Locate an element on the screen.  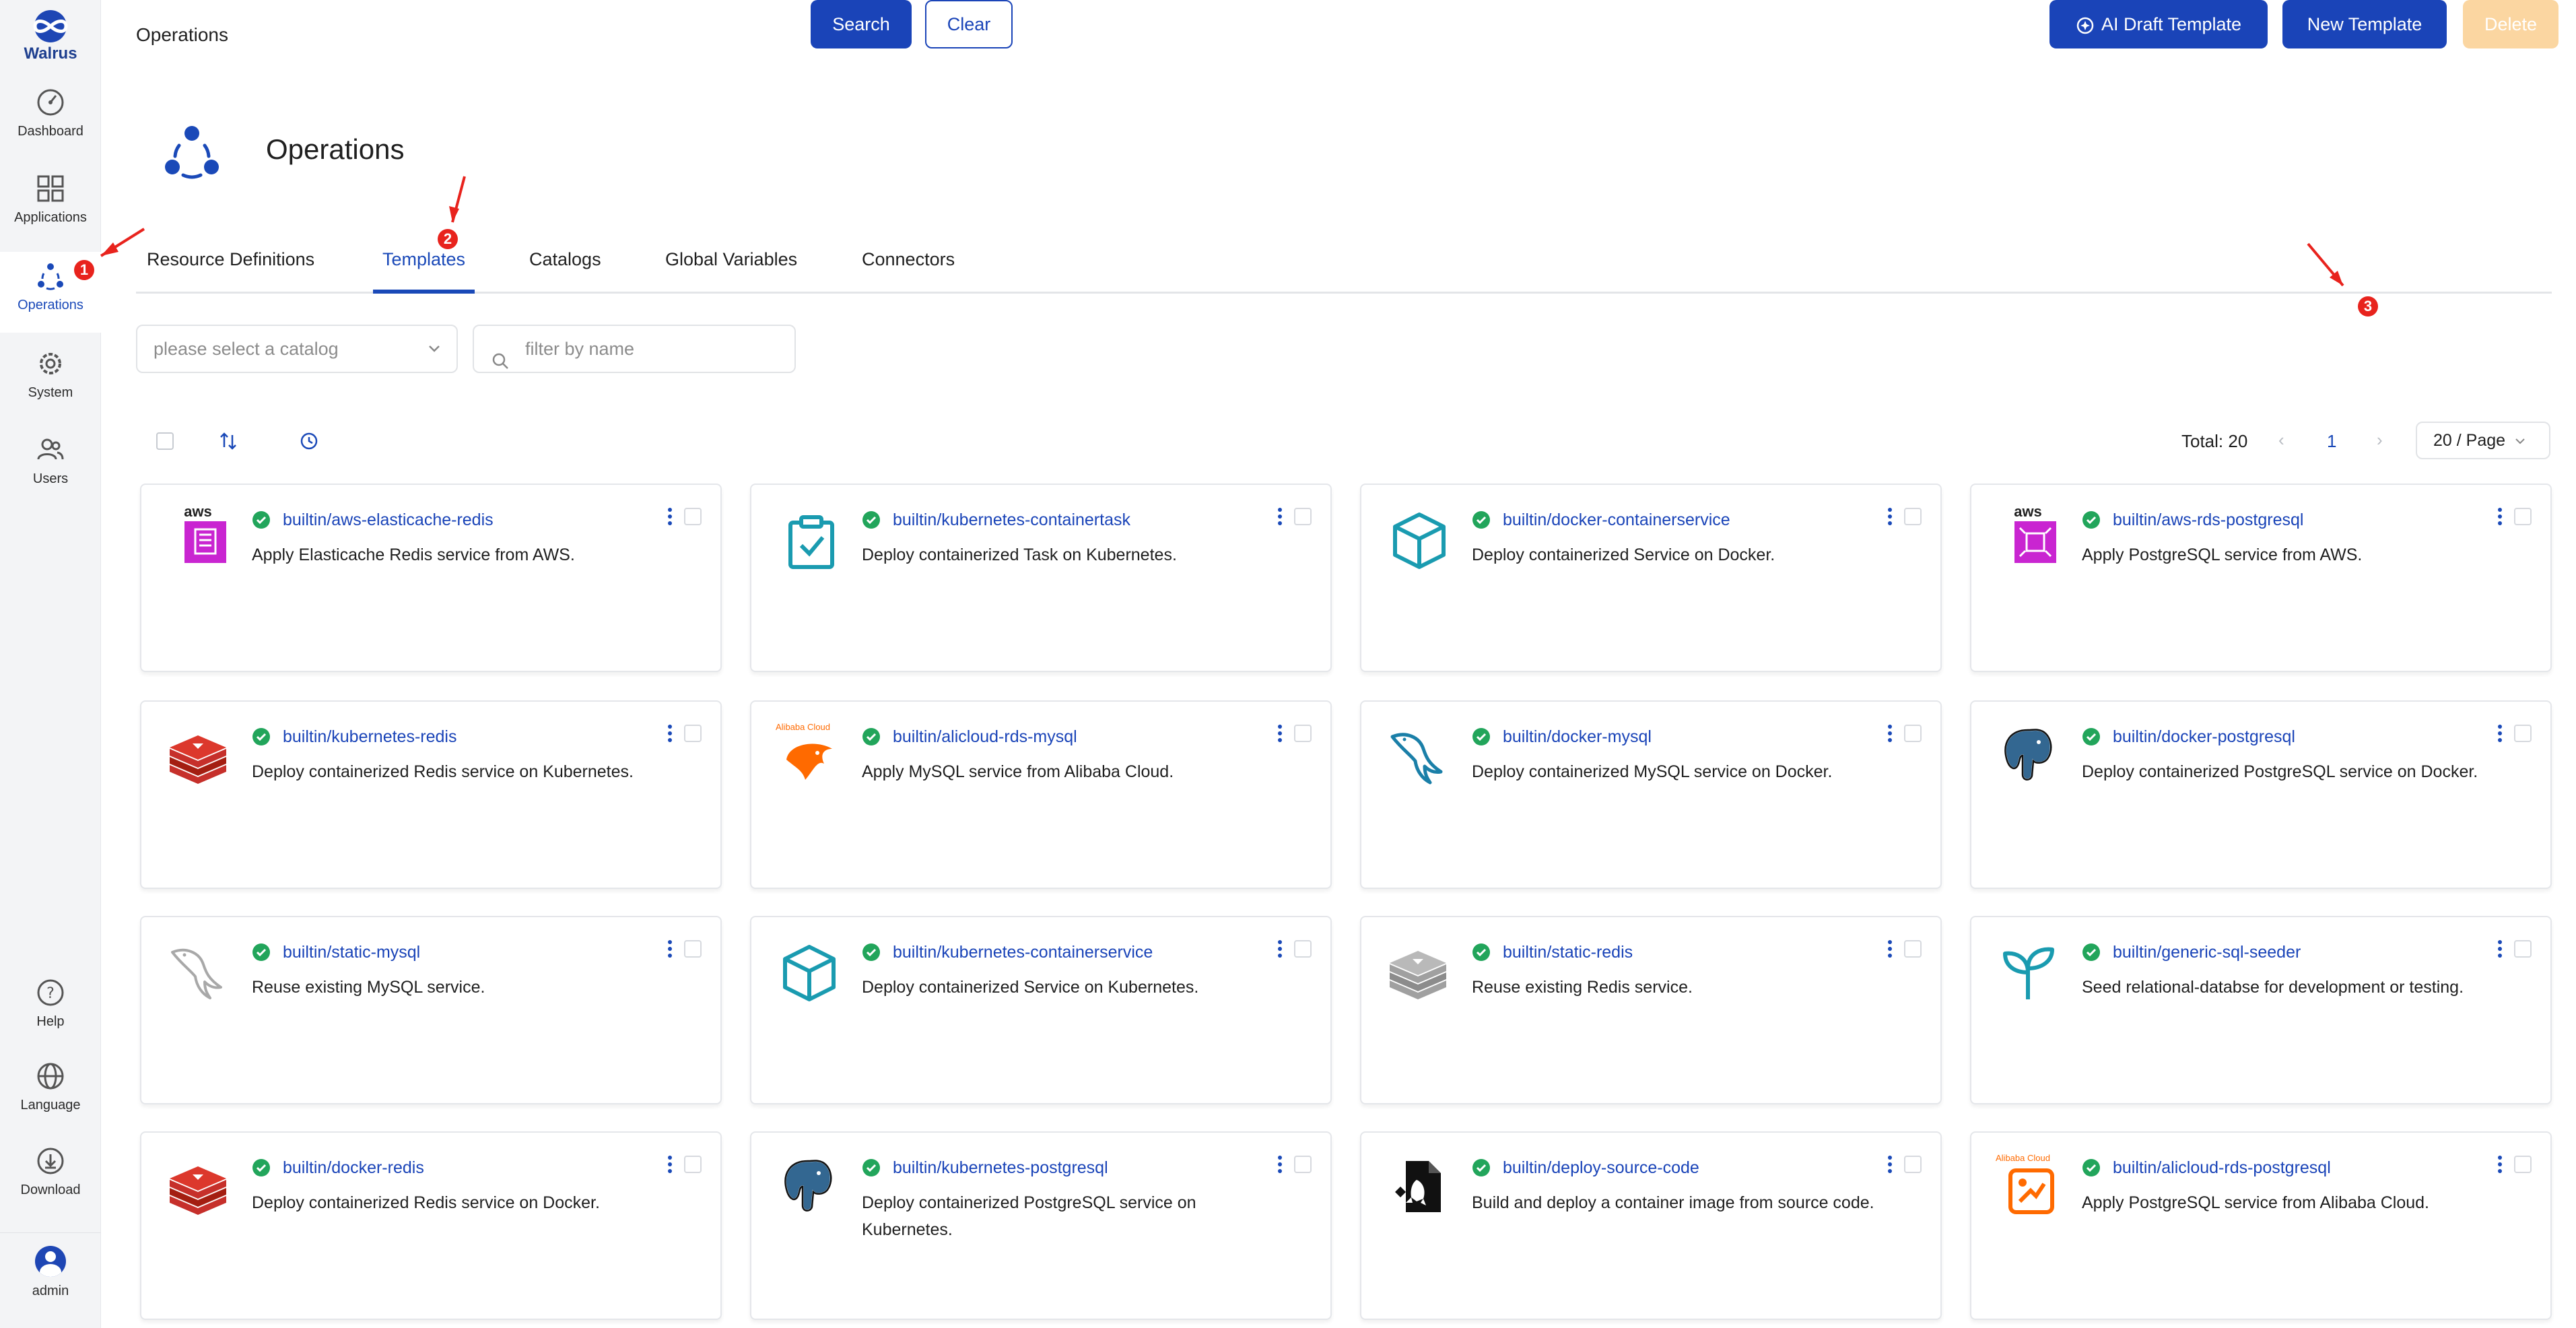
annotation-marker: 1 is located at coordinates (84, 270).